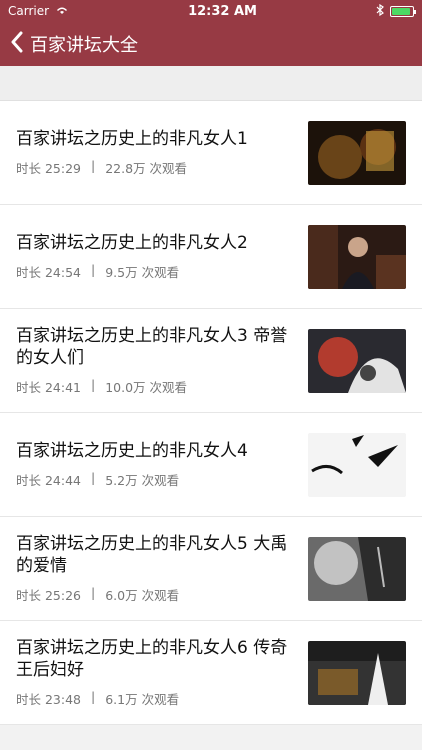 Image resolution: width=422 pixels, height=750 pixels. I want to click on status-time: 12:32 AM, so click(222, 11).